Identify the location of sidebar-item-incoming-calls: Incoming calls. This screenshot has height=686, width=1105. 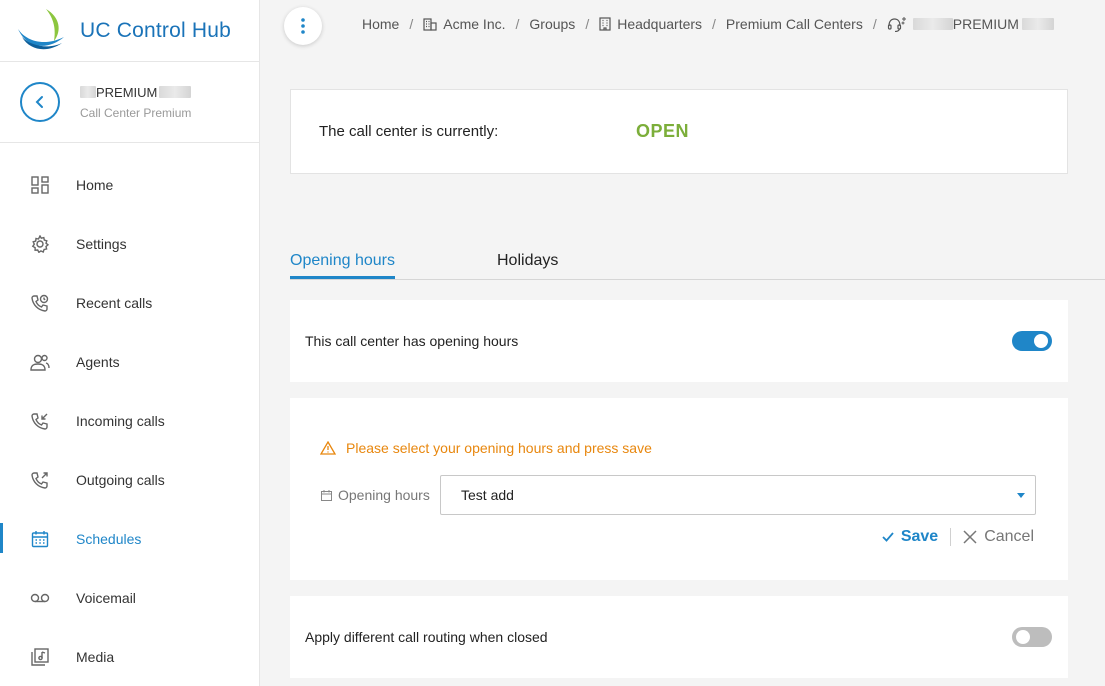
(129, 420).